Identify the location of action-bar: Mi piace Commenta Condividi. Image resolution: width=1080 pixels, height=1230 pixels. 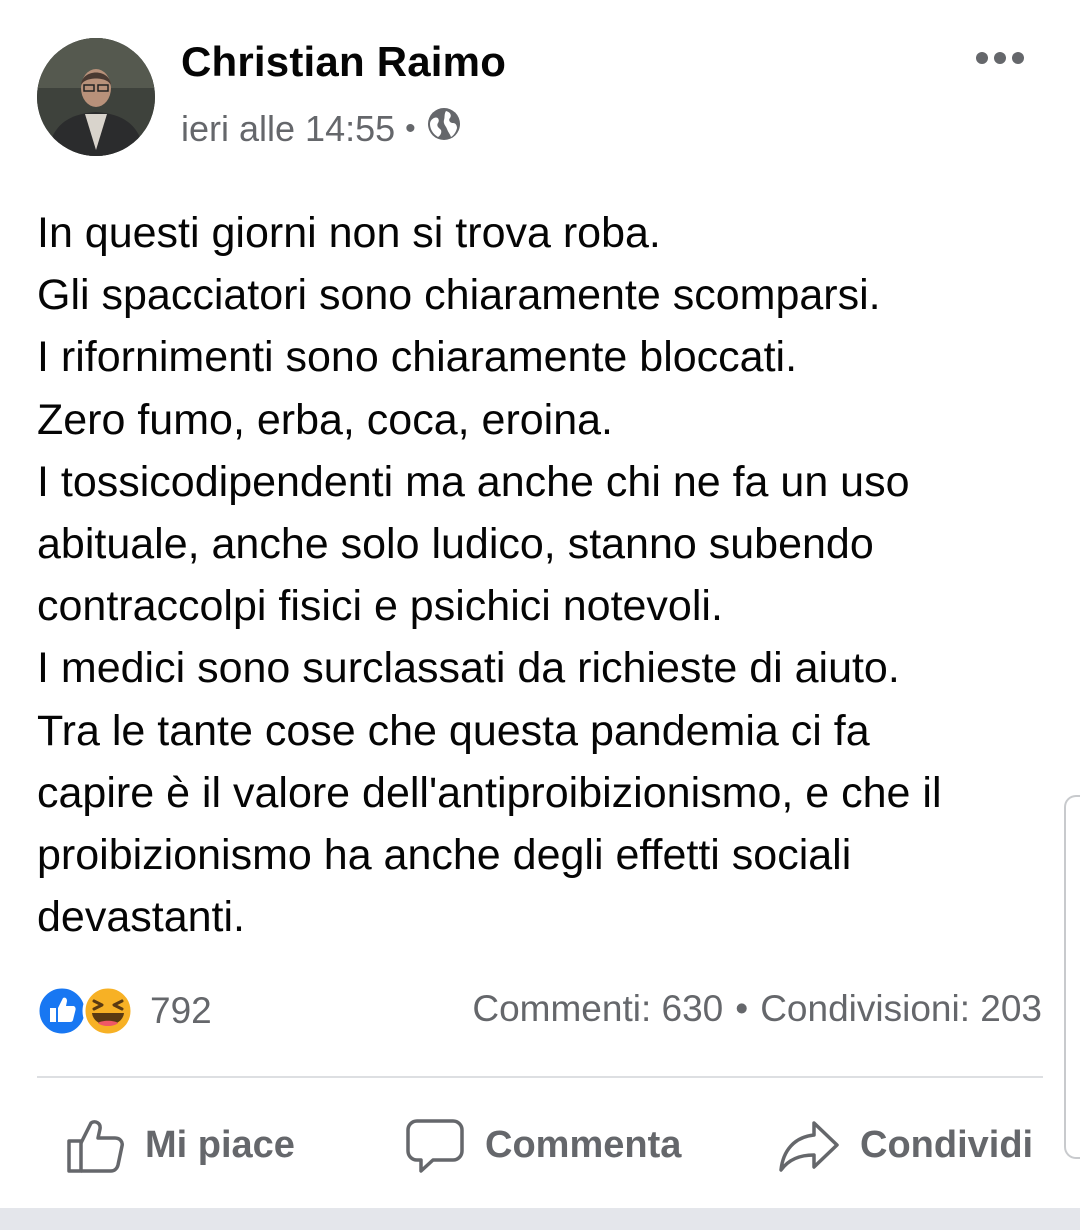
(540, 1145).